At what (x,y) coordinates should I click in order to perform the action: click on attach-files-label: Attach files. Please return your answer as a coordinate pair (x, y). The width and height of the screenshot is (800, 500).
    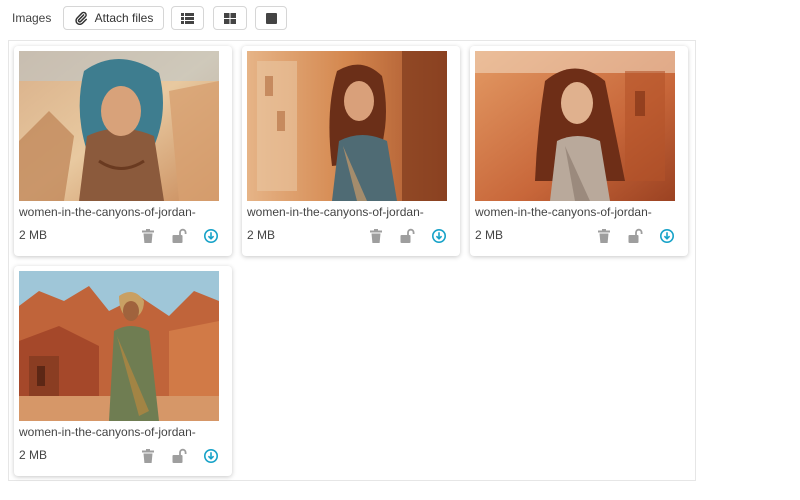
    Looking at the image, I should click on (124, 18).